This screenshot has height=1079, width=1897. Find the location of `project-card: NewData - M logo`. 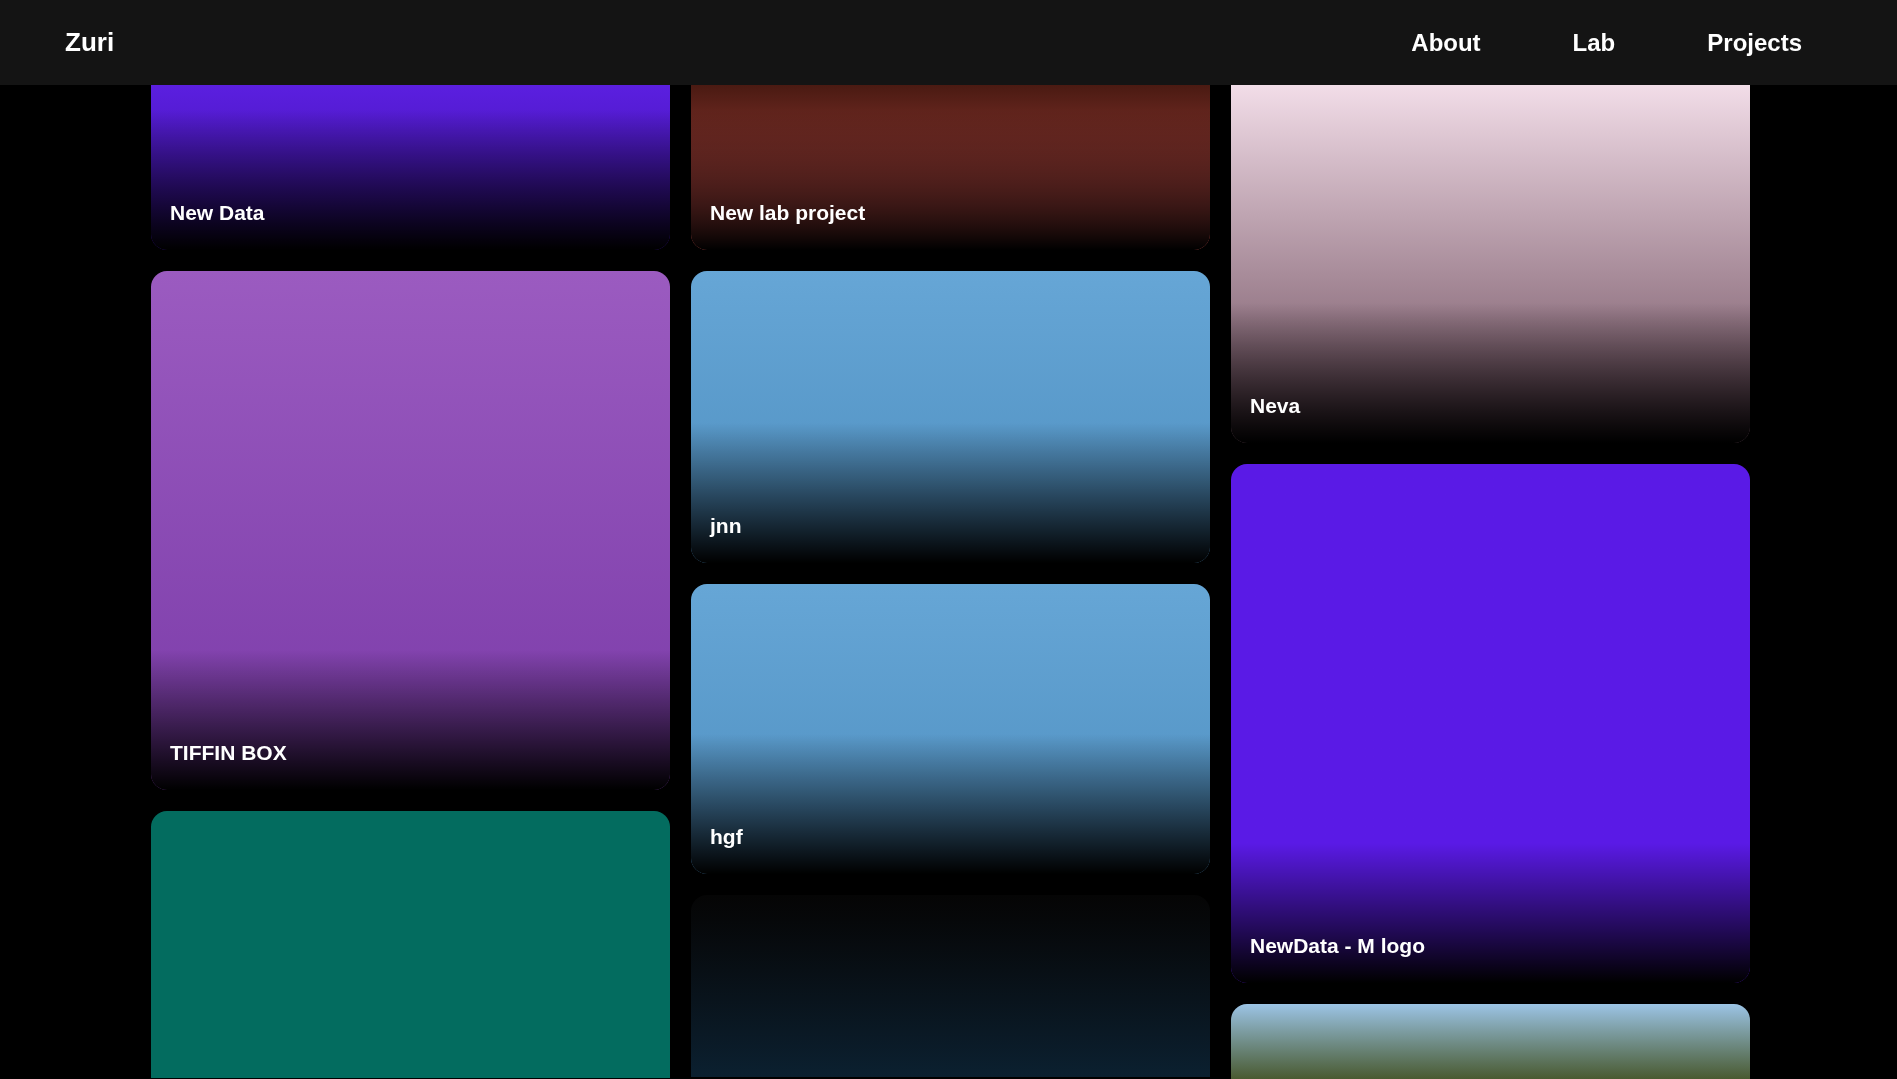

project-card: NewData - M logo is located at coordinates (1490, 723).